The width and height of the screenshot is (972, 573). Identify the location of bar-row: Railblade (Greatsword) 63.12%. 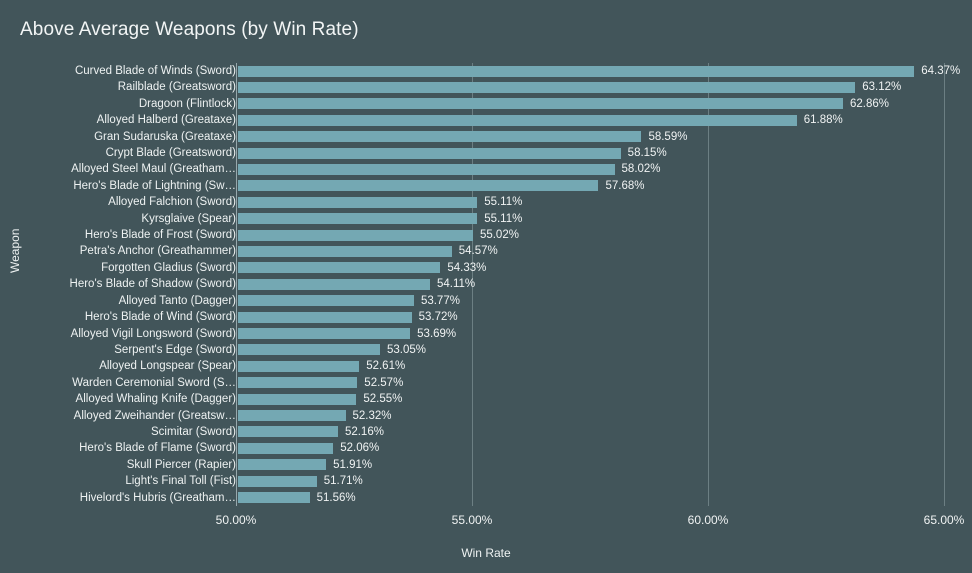
(486, 87).